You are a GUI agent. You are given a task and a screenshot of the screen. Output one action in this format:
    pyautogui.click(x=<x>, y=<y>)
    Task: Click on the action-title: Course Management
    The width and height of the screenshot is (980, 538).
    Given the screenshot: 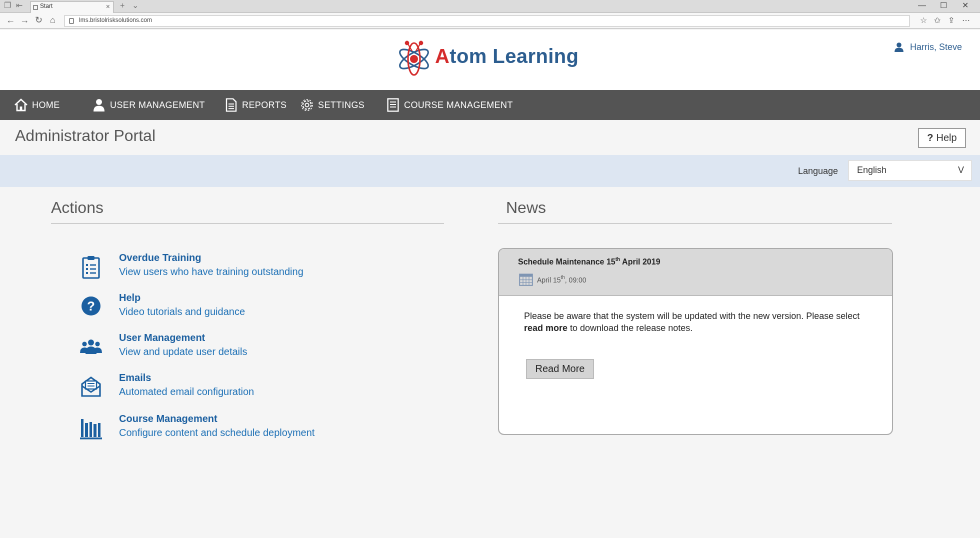 What is the action you would take?
    pyautogui.click(x=168, y=419)
    